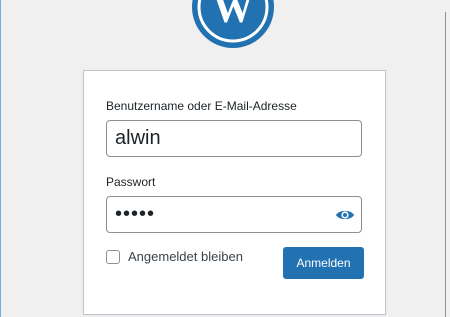 Image resolution: width=450 pixels, height=317 pixels. I want to click on eye-icon, so click(345, 214).